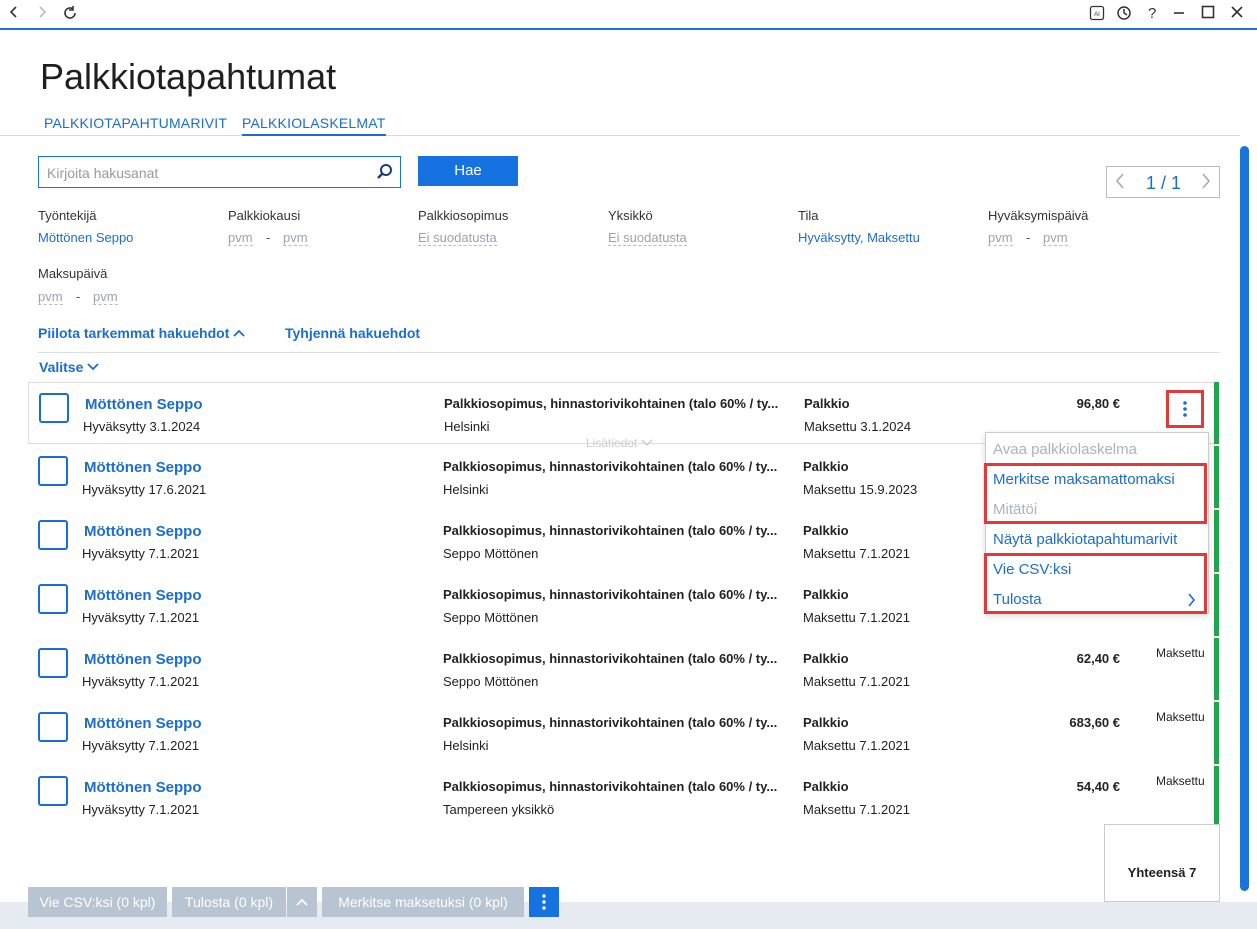 The width and height of the screenshot is (1257, 929). What do you see at coordinates (1124, 15) in the screenshot?
I see `history-icon` at bounding box center [1124, 15].